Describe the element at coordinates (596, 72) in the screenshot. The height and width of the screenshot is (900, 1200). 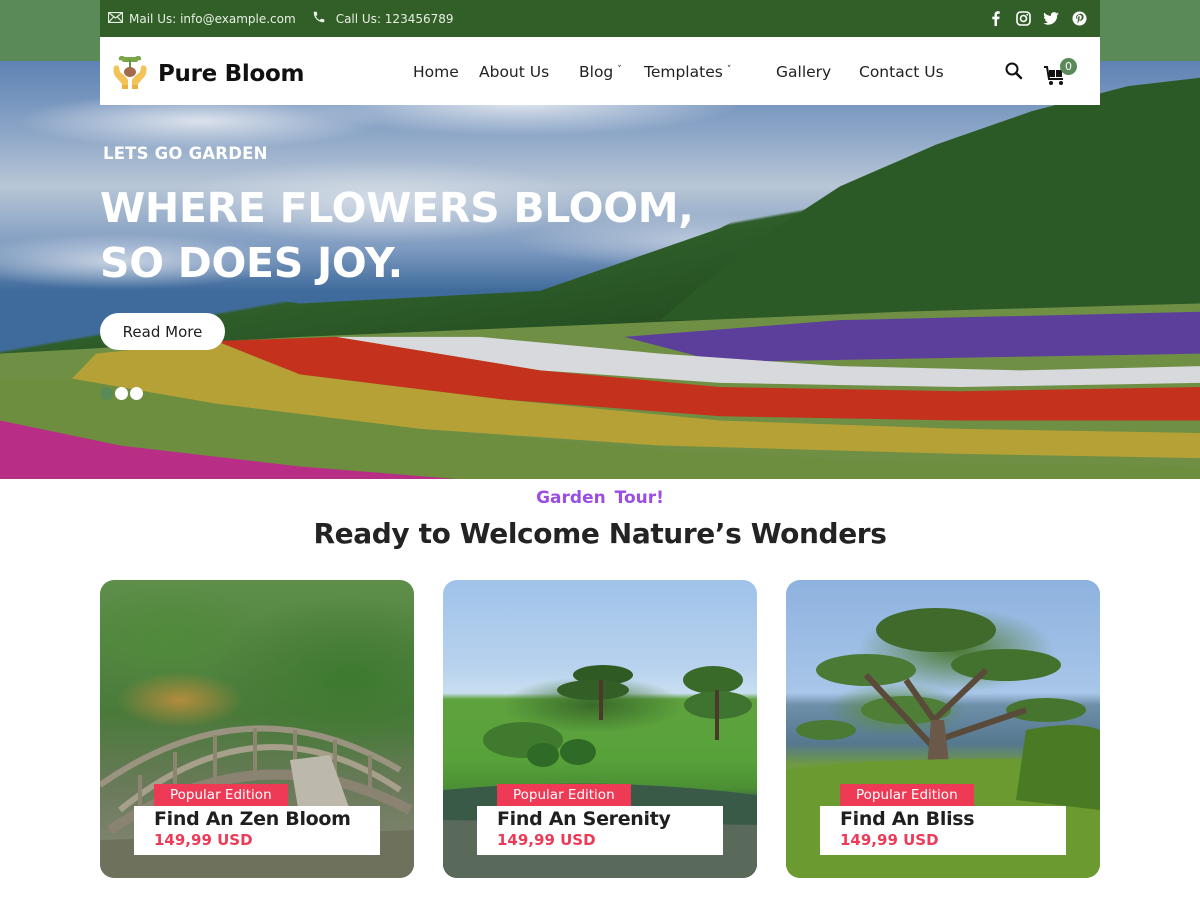
I see `nav-label: Blog` at that location.